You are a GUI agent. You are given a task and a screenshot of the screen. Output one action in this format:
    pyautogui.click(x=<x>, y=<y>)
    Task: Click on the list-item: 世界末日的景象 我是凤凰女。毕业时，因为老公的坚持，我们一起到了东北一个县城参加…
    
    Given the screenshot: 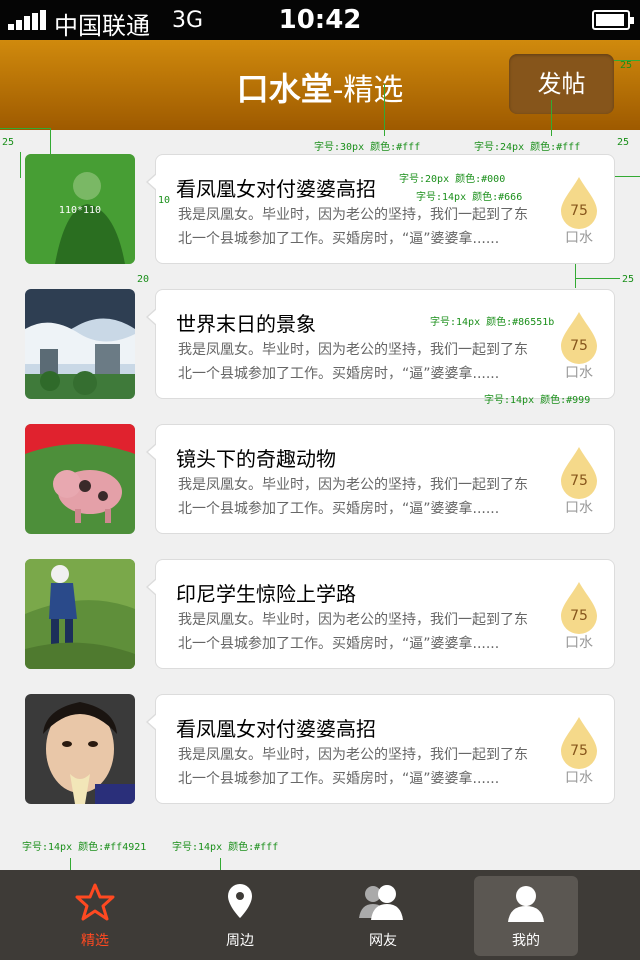 What is the action you would take?
    pyautogui.click(x=320, y=344)
    